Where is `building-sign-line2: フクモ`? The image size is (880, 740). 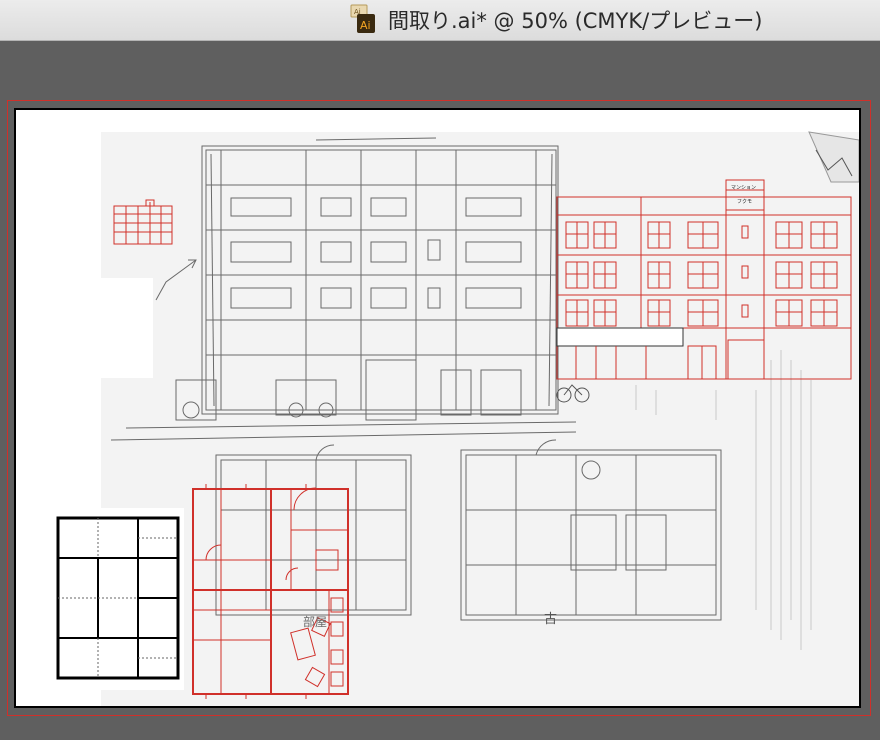
building-sign-line2: フクモ is located at coordinates (744, 202).